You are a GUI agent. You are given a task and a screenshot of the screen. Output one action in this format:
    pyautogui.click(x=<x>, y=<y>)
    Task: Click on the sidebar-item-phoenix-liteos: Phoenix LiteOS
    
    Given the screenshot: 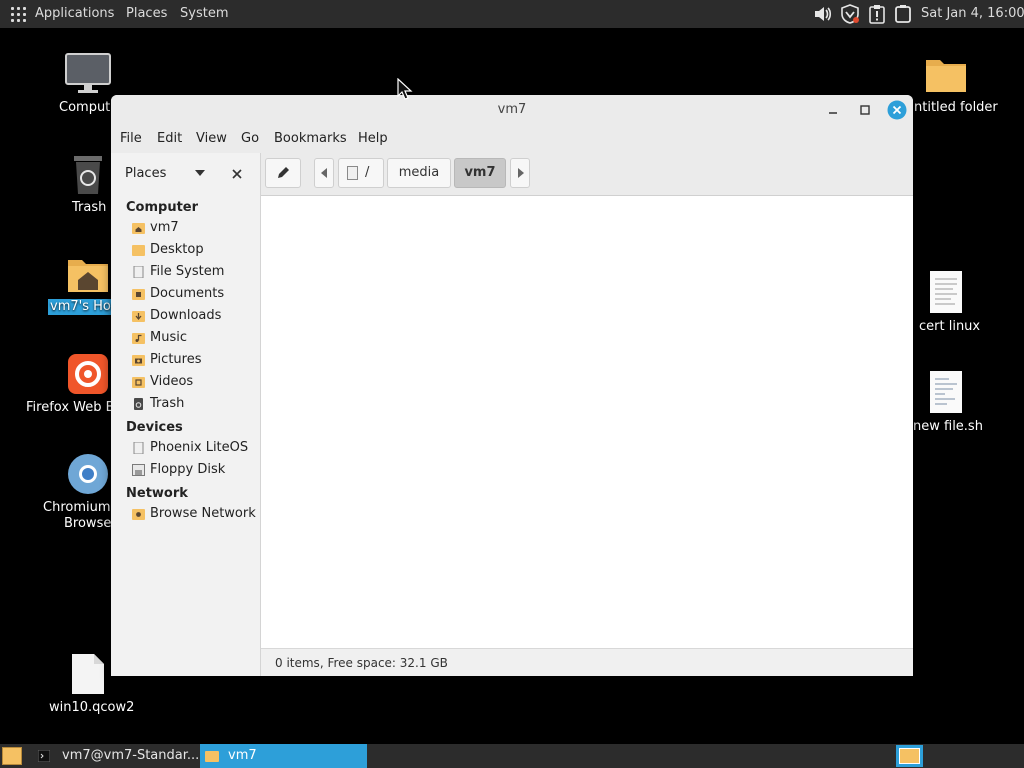 What is the action you would take?
    pyautogui.click(x=196, y=448)
    